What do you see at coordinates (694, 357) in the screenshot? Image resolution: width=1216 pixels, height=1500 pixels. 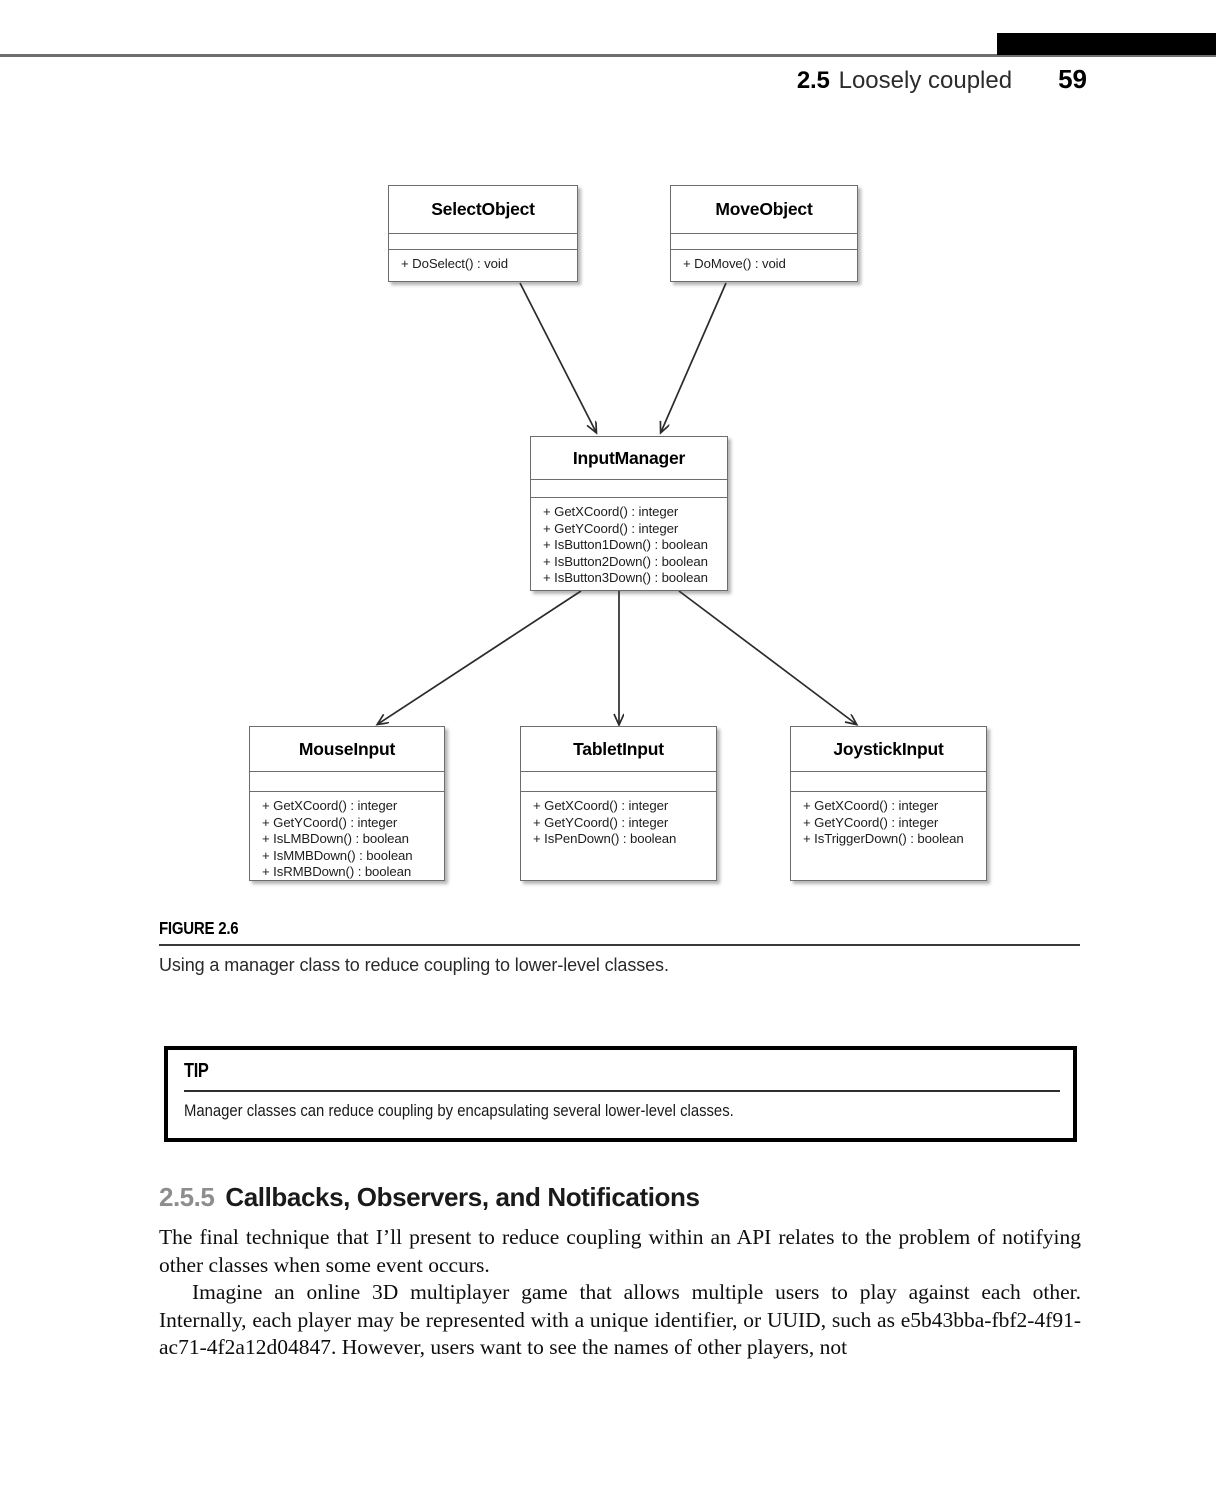 I see `connector-moveobject-inputmanager` at bounding box center [694, 357].